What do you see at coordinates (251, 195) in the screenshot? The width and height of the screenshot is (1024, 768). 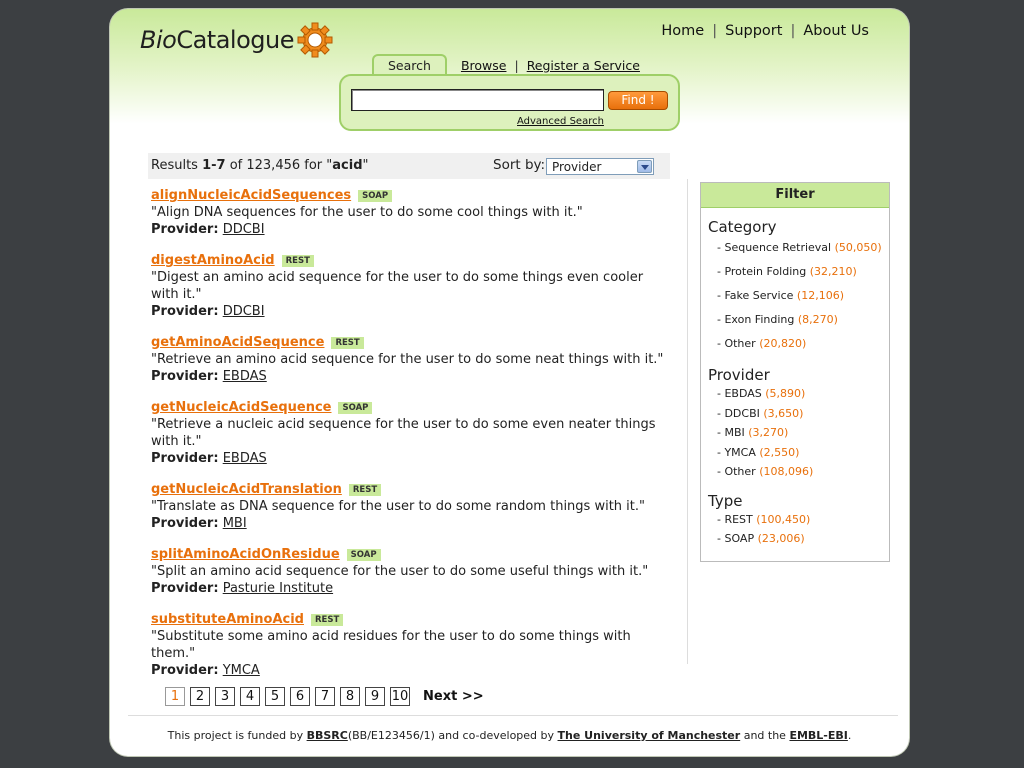 I see `result-name-link: alignNucleicAcidSequences` at bounding box center [251, 195].